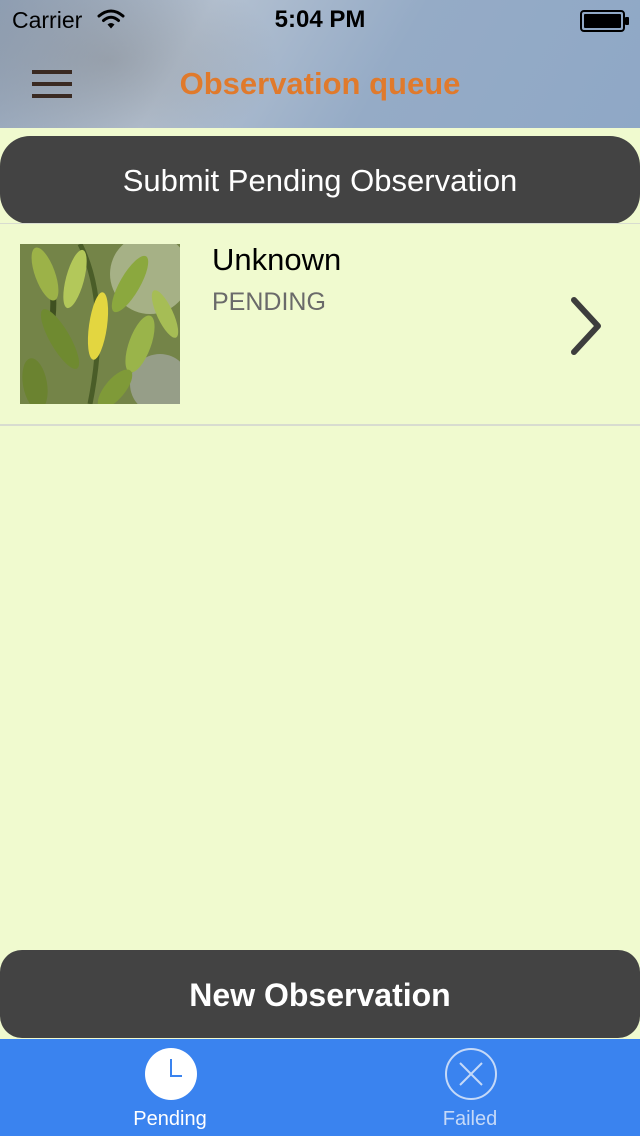 Image resolution: width=640 pixels, height=1136 pixels. I want to click on observation-title: Unknown, so click(277, 259).